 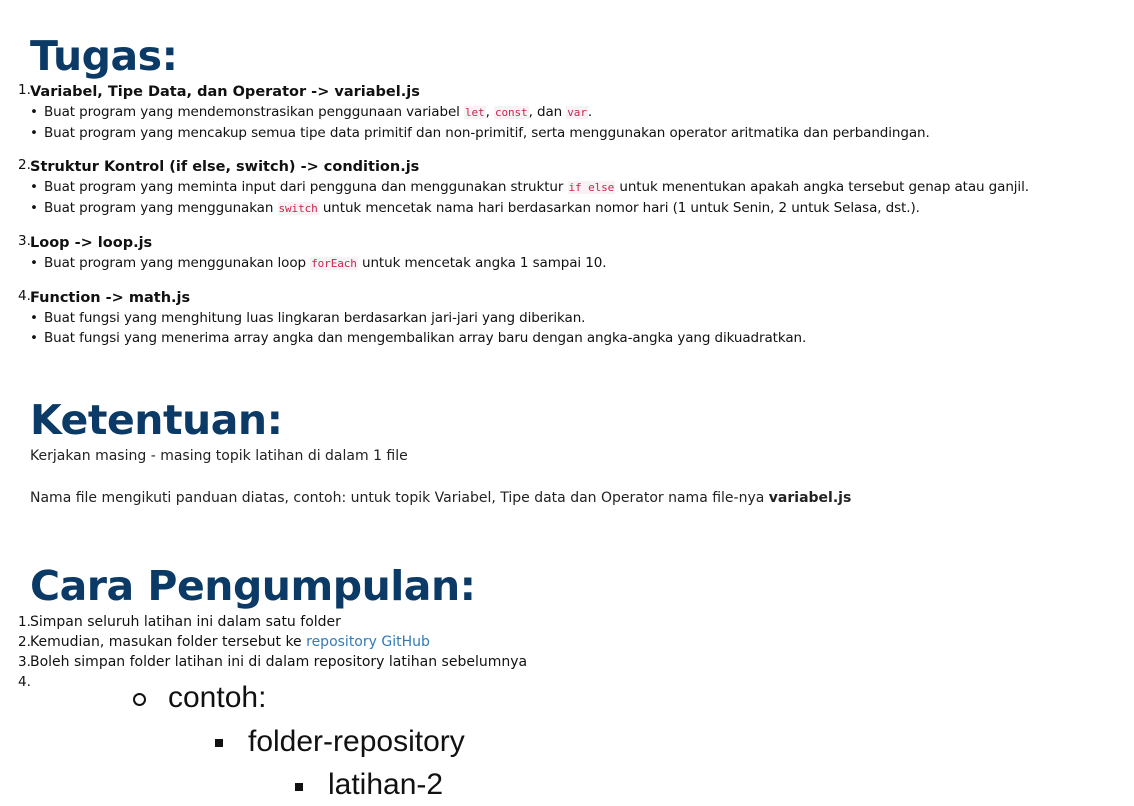 I want to click on heading-cara-pengumpulan: Cara Pengumpulan:, so click(x=253, y=586).